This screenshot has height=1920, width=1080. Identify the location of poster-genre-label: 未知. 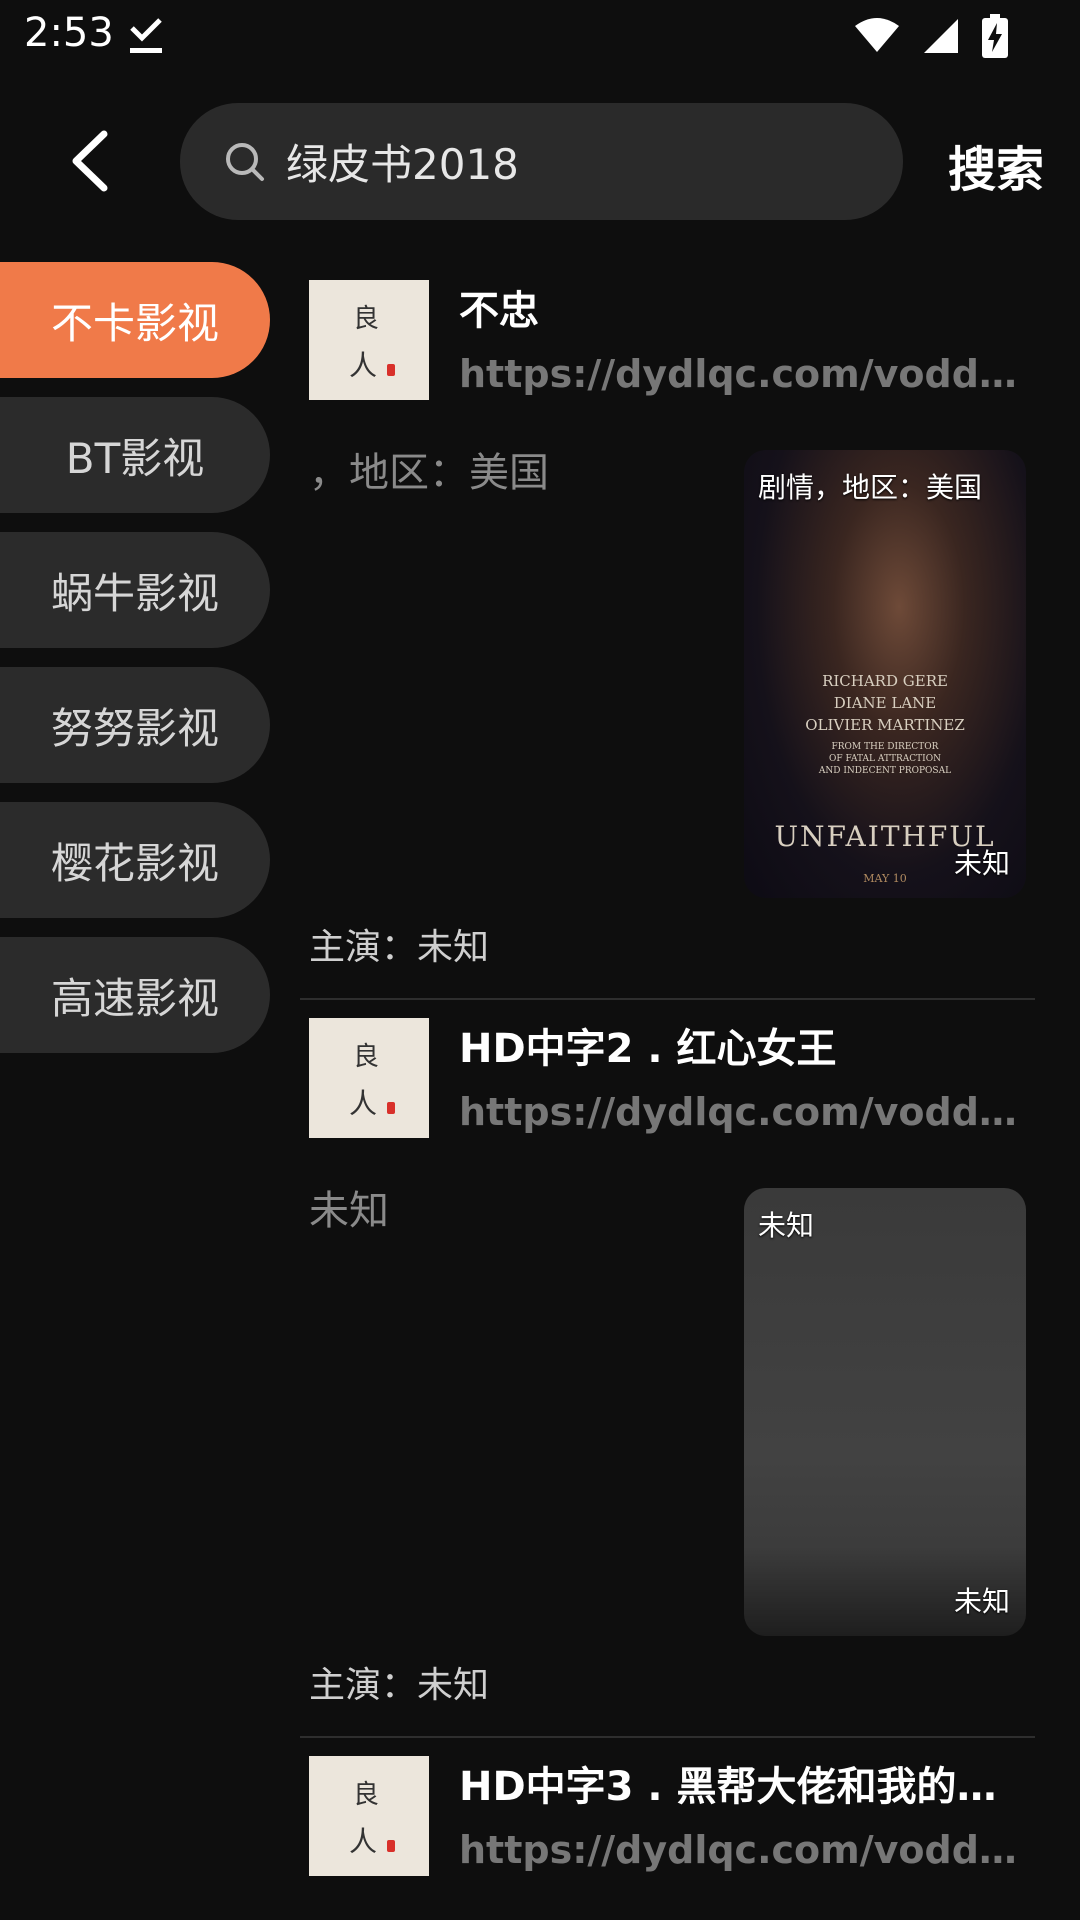
(786, 1225).